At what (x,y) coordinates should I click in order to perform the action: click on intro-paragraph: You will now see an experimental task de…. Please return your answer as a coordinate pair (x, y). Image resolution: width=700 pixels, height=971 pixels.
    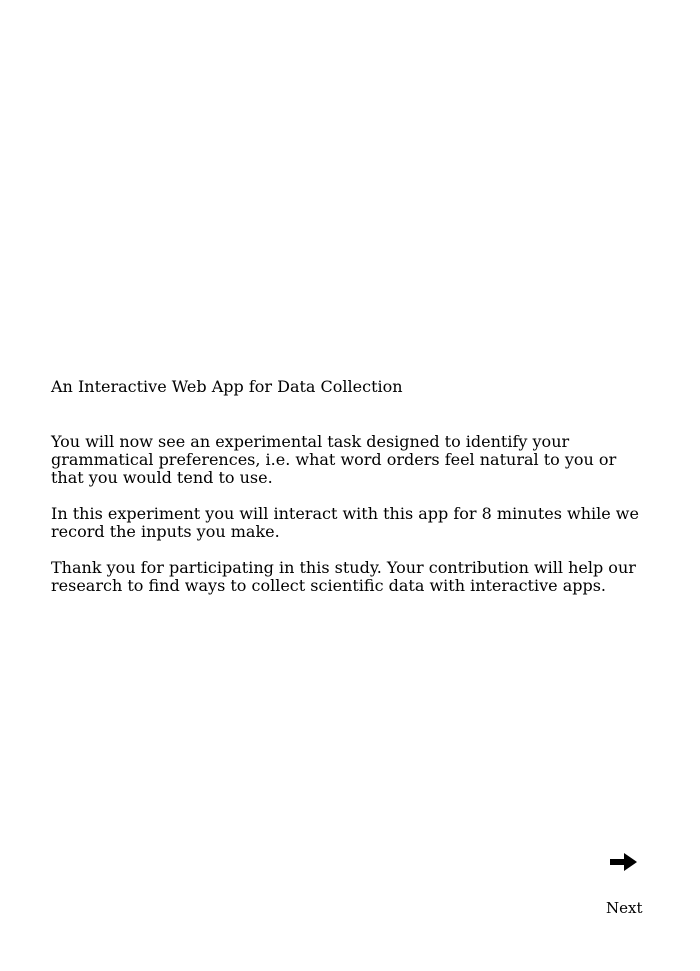
    Looking at the image, I should click on (334, 459).